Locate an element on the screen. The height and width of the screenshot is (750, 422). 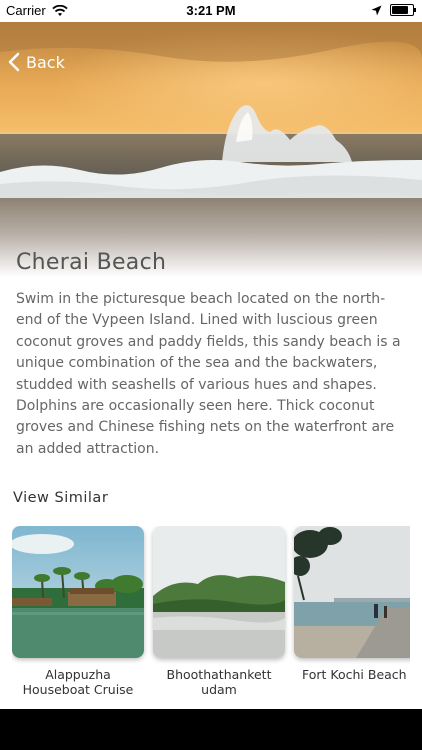
status-right is located at coordinates (393, 10).